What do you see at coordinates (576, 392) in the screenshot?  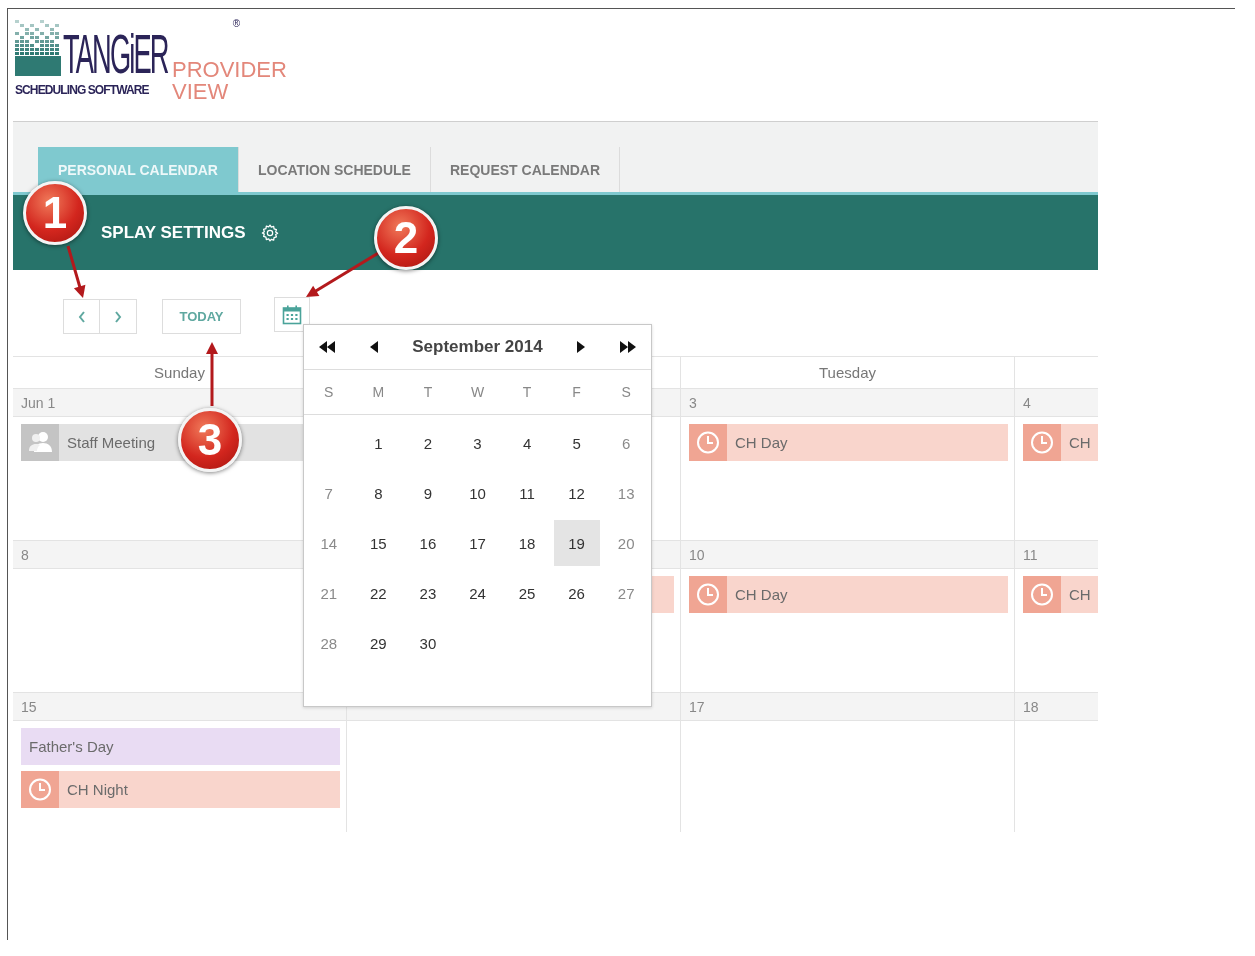 I see `weekday-letter: F` at bounding box center [576, 392].